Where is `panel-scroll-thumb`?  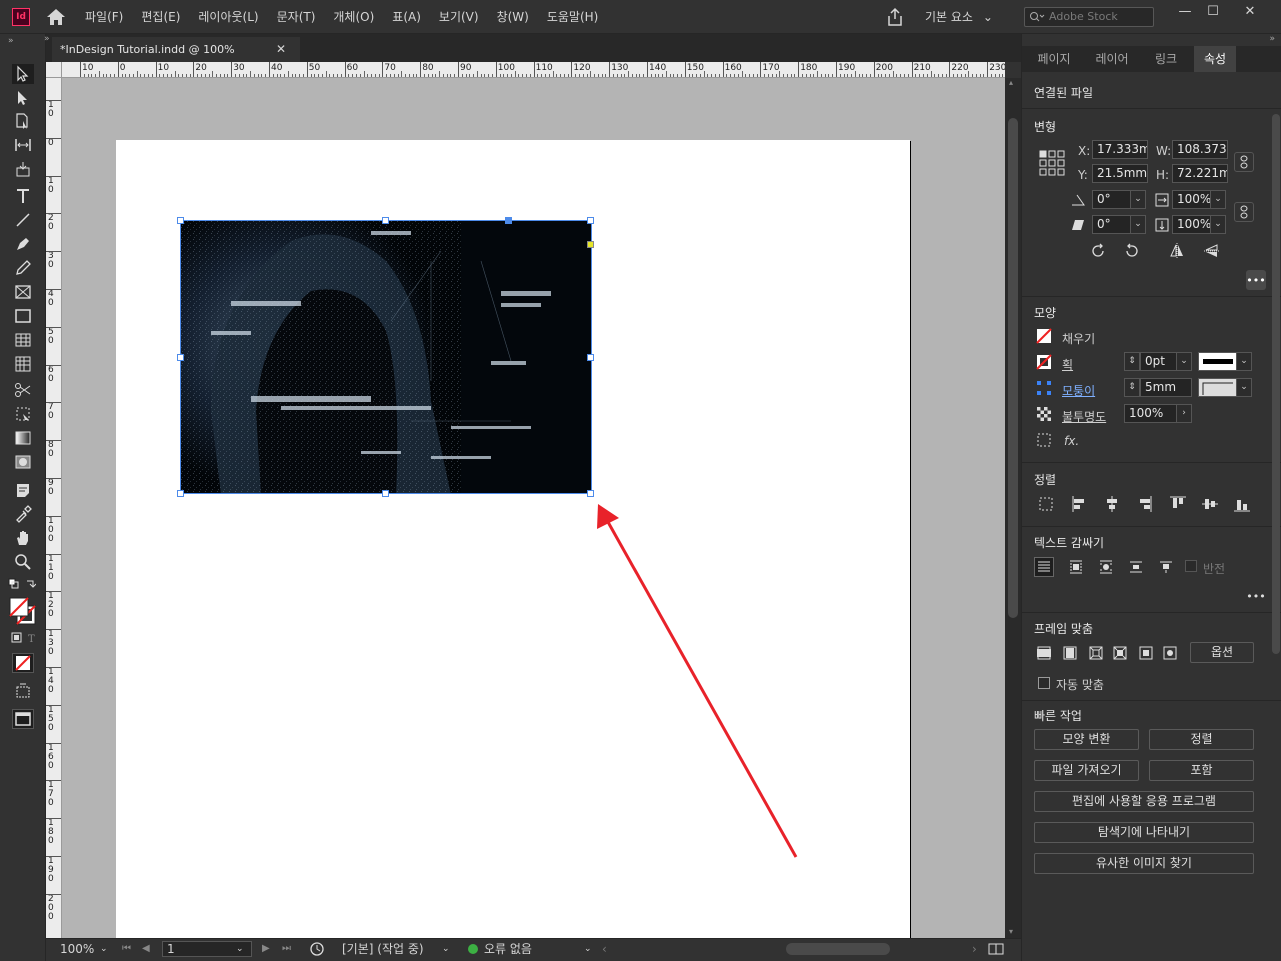
panel-scroll-thumb is located at coordinates (1276, 384).